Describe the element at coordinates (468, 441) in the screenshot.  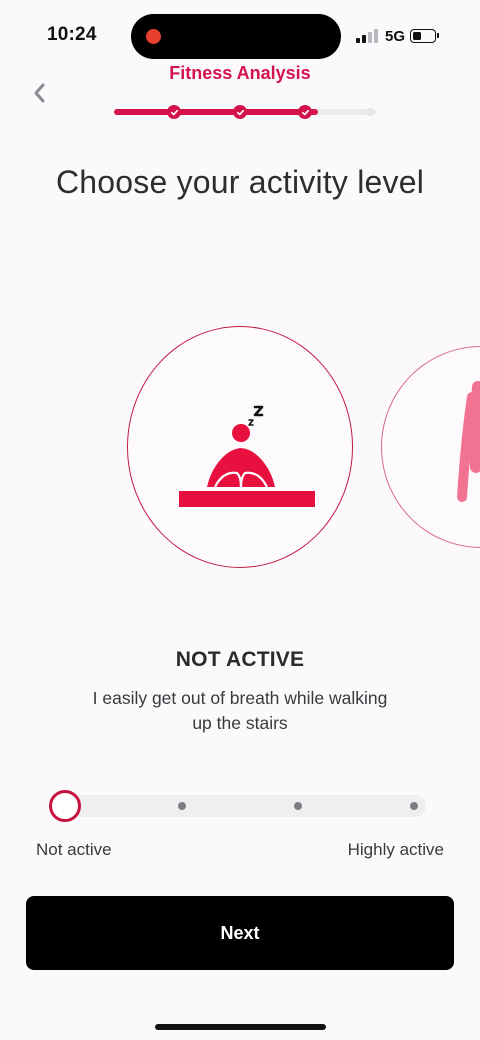
I see `active-person-icon` at that location.